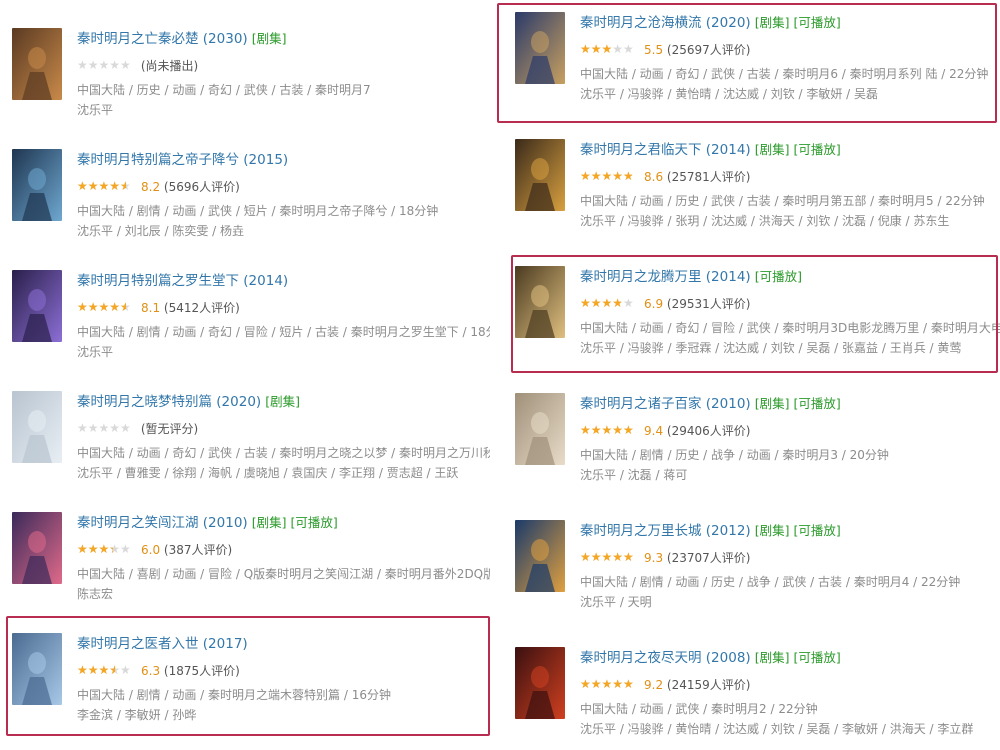 The width and height of the screenshot is (1000, 750). Describe the element at coordinates (665, 150) in the screenshot. I see `item-title-link: 秦时明月之君临天下 (2014)` at that location.